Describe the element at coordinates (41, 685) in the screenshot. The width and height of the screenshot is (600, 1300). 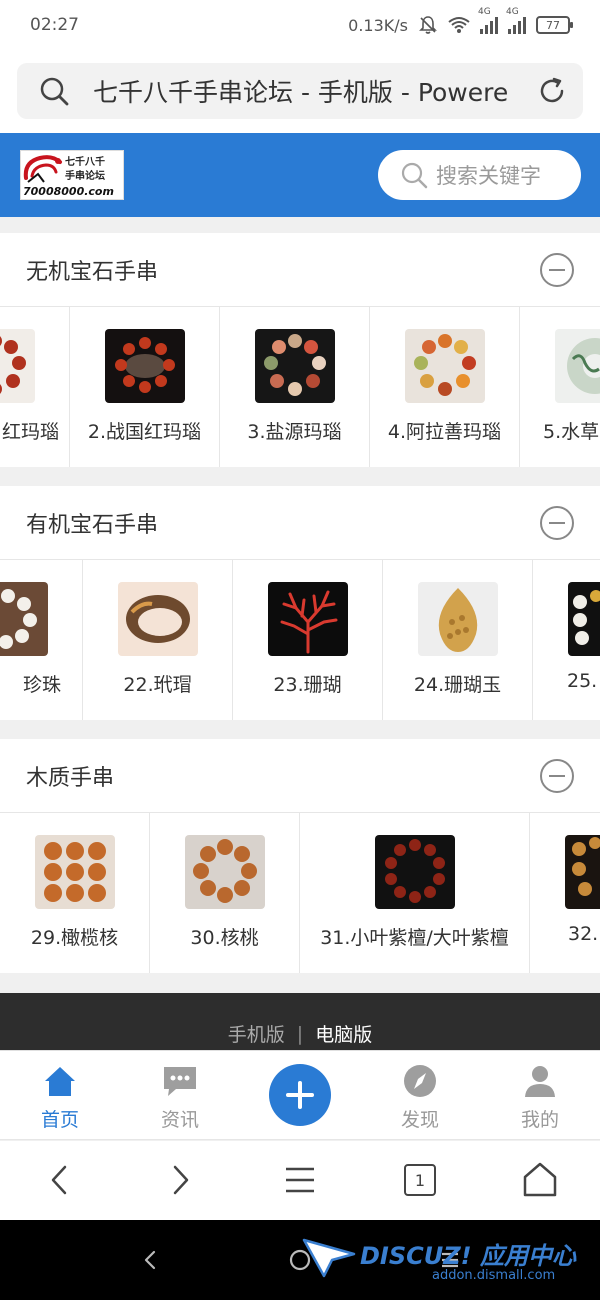
I see `category-label: 珍珠` at that location.